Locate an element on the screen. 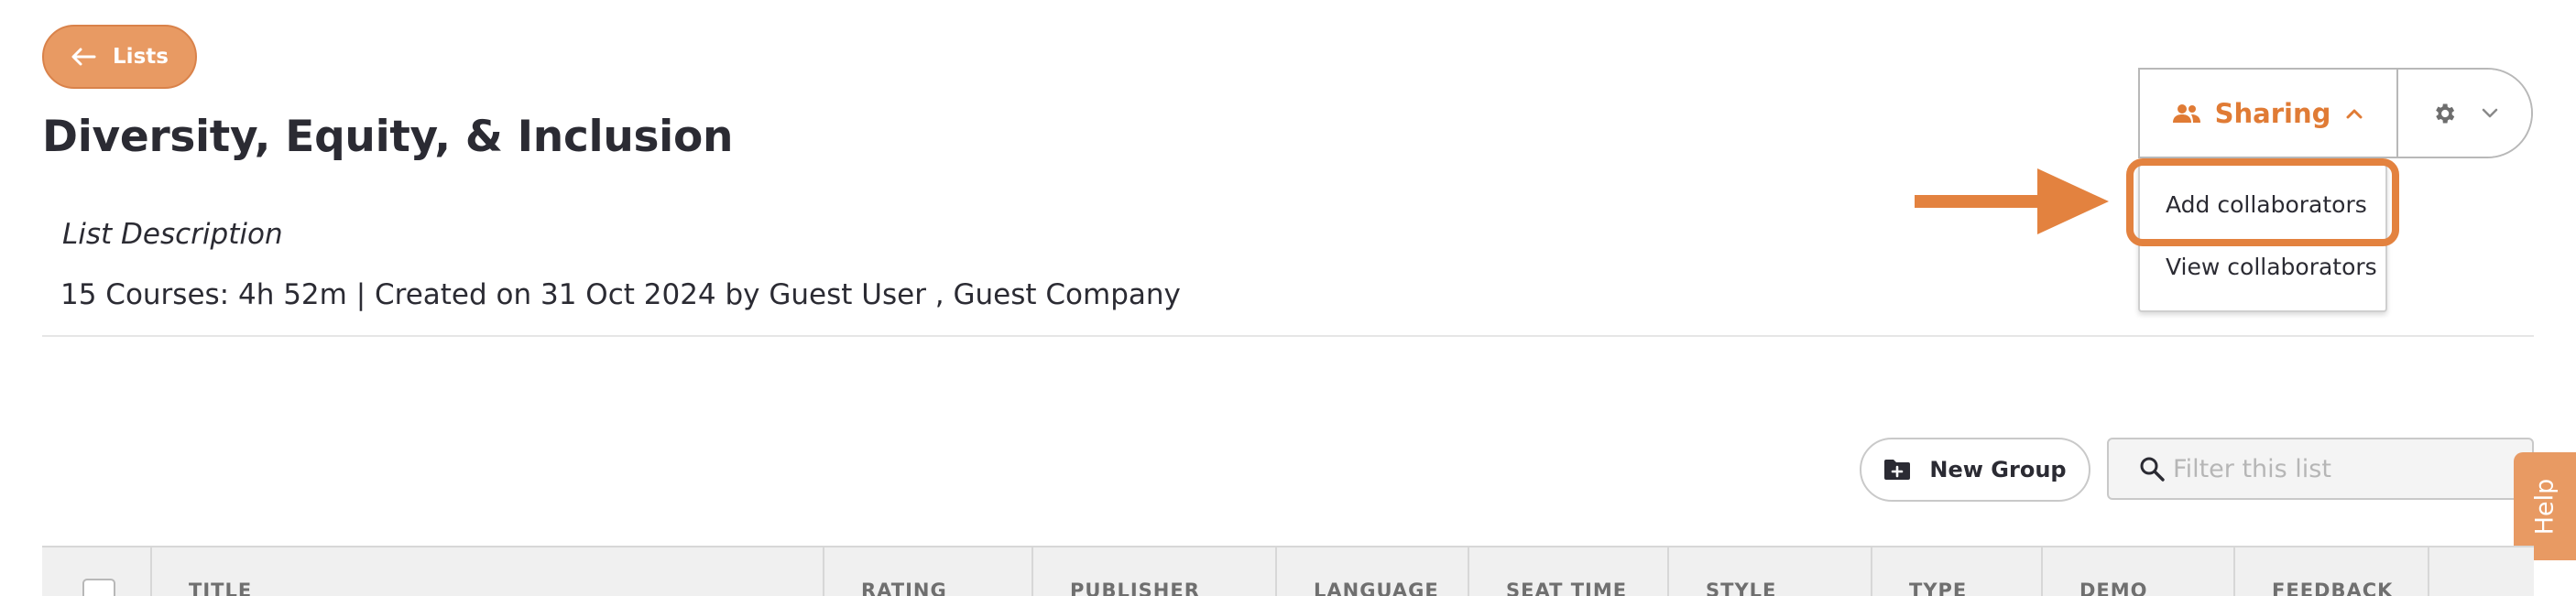  search-icon is located at coordinates (2153, 469).